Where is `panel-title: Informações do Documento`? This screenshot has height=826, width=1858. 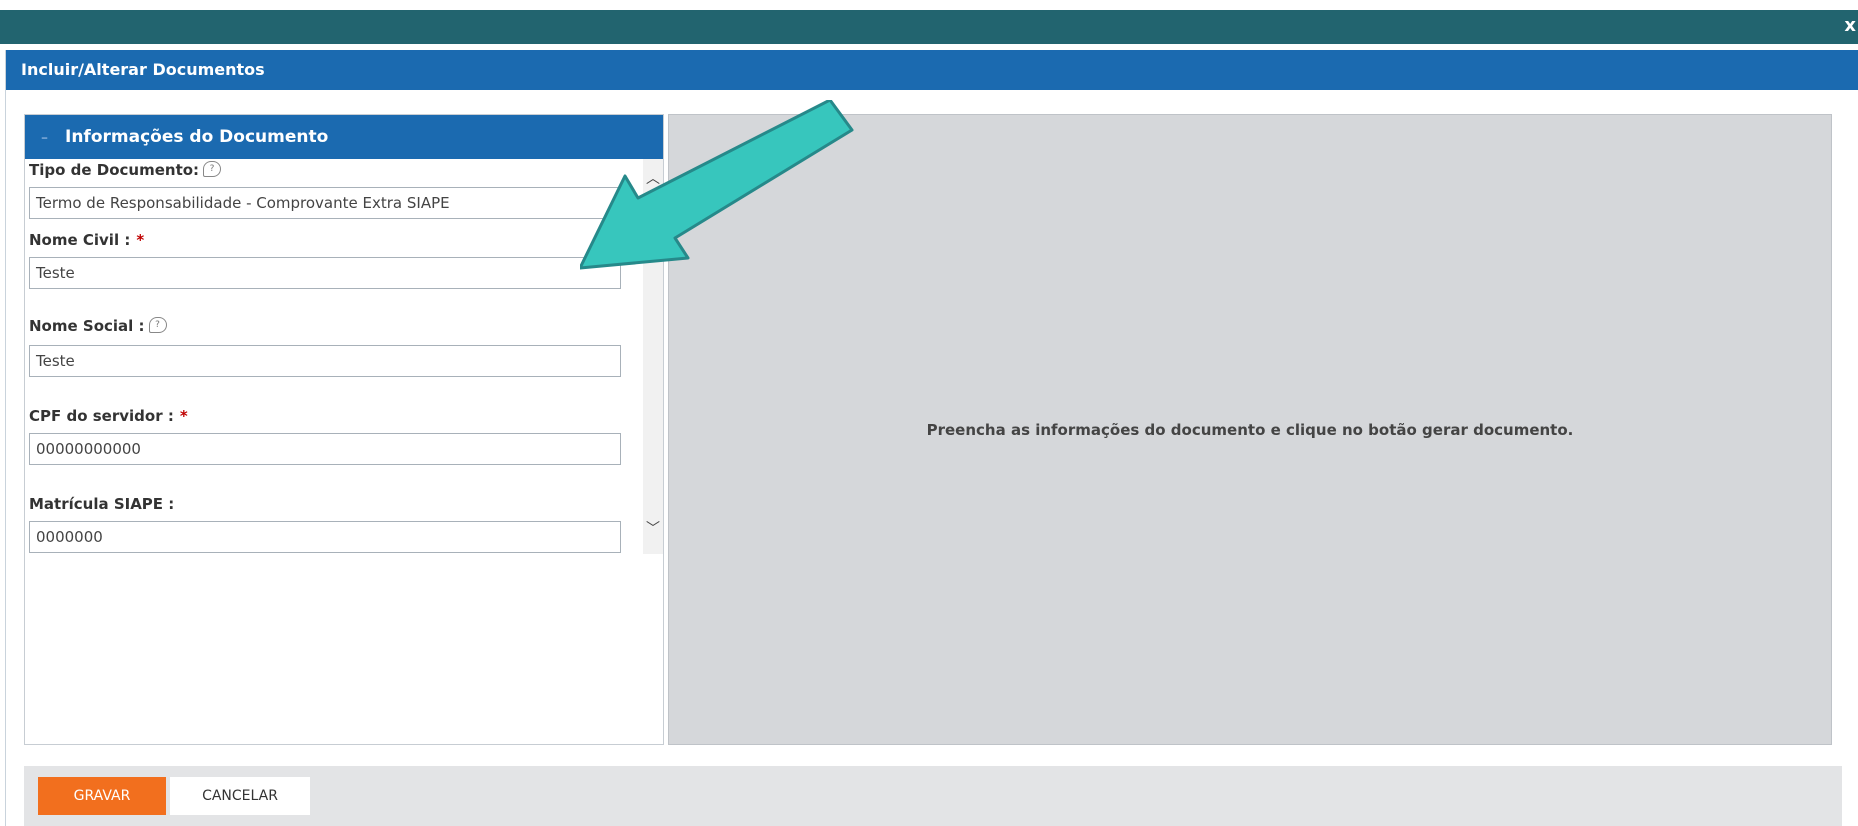
panel-title: Informações do Documento is located at coordinates (197, 137).